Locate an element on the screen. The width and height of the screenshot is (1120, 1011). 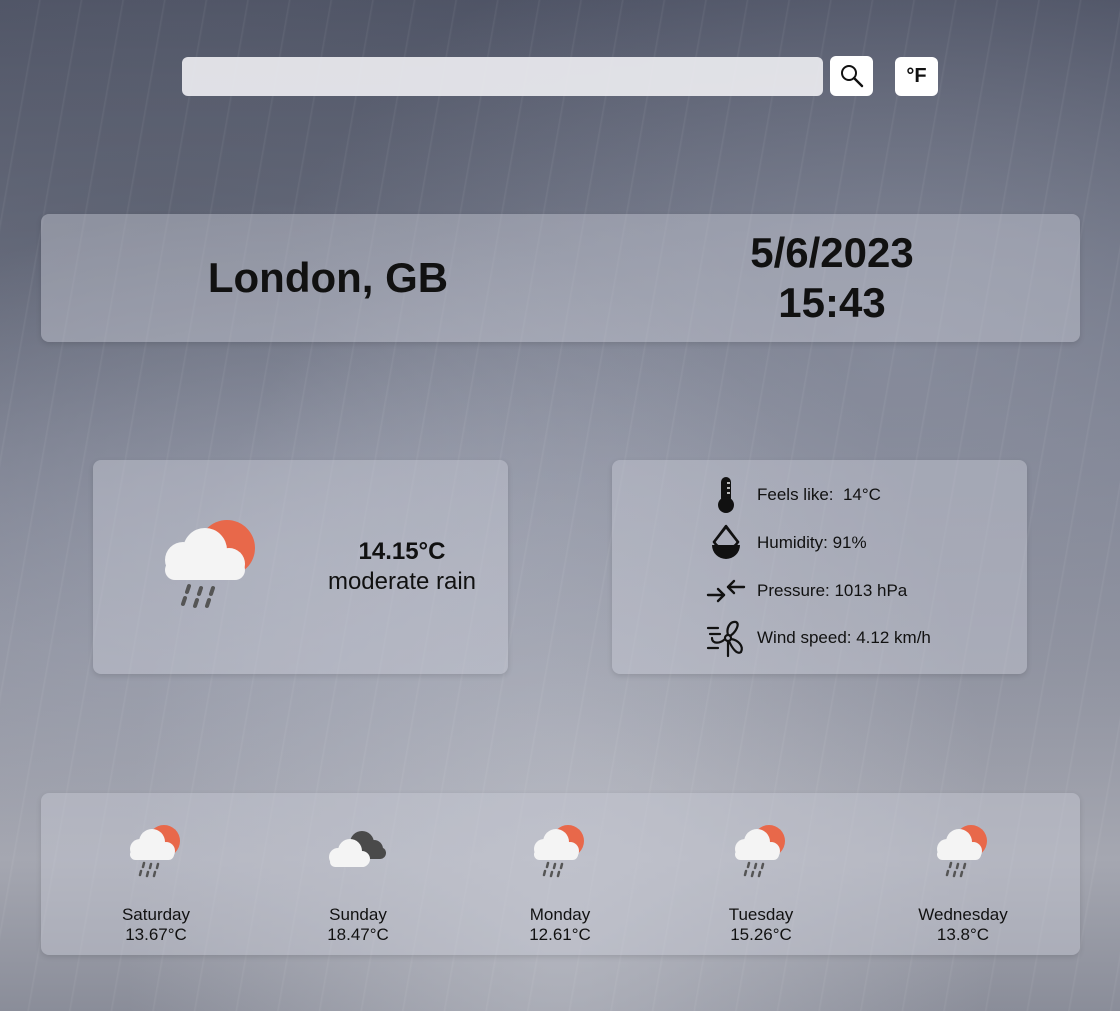
forecast-day: Monday 12.61°C is located at coordinates (560, 884).